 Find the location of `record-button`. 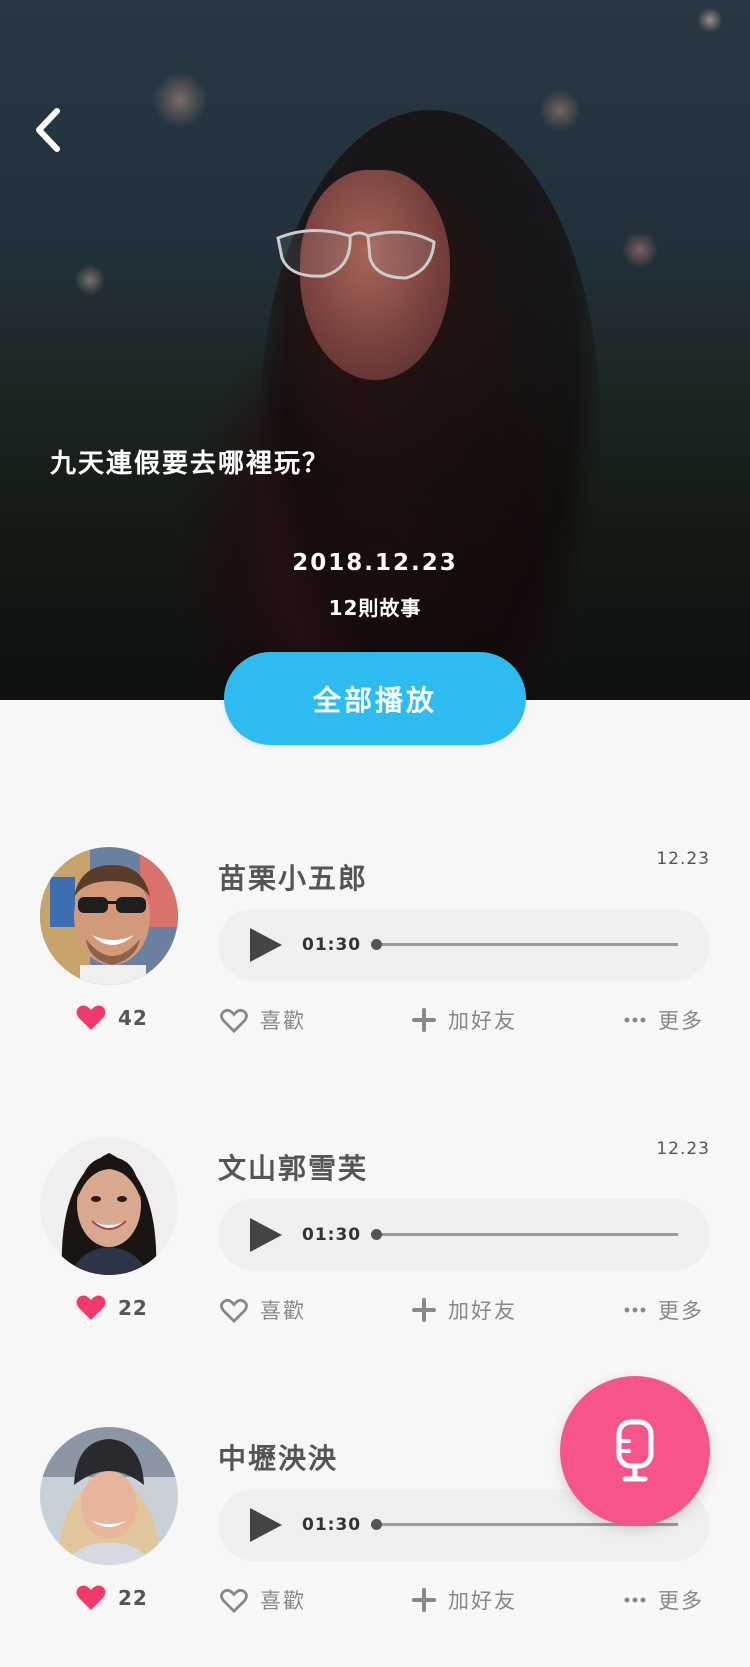

record-button is located at coordinates (635, 1451).